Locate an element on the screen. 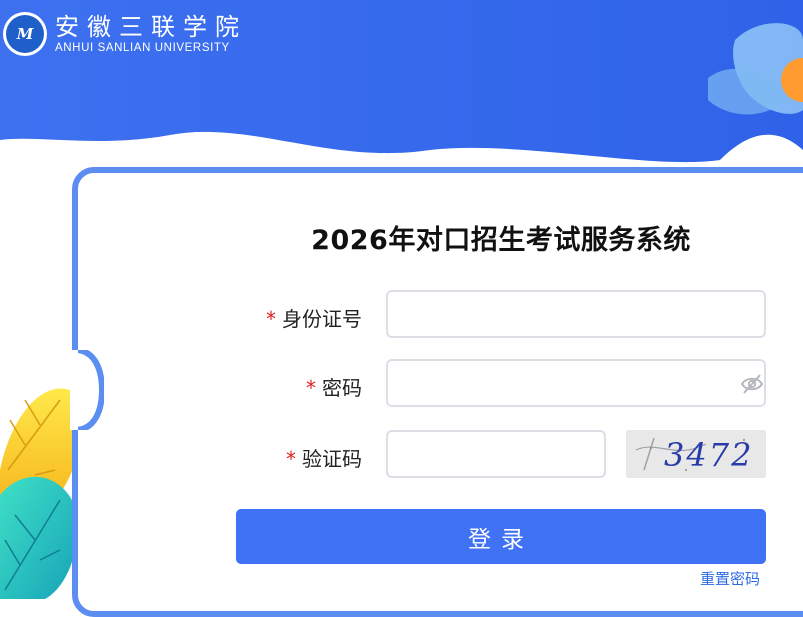 This screenshot has height=617, width=803. university-brand: M 安徽三联学院 ANHUI SANLIAN UNIVERSITY is located at coordinates (125, 34).